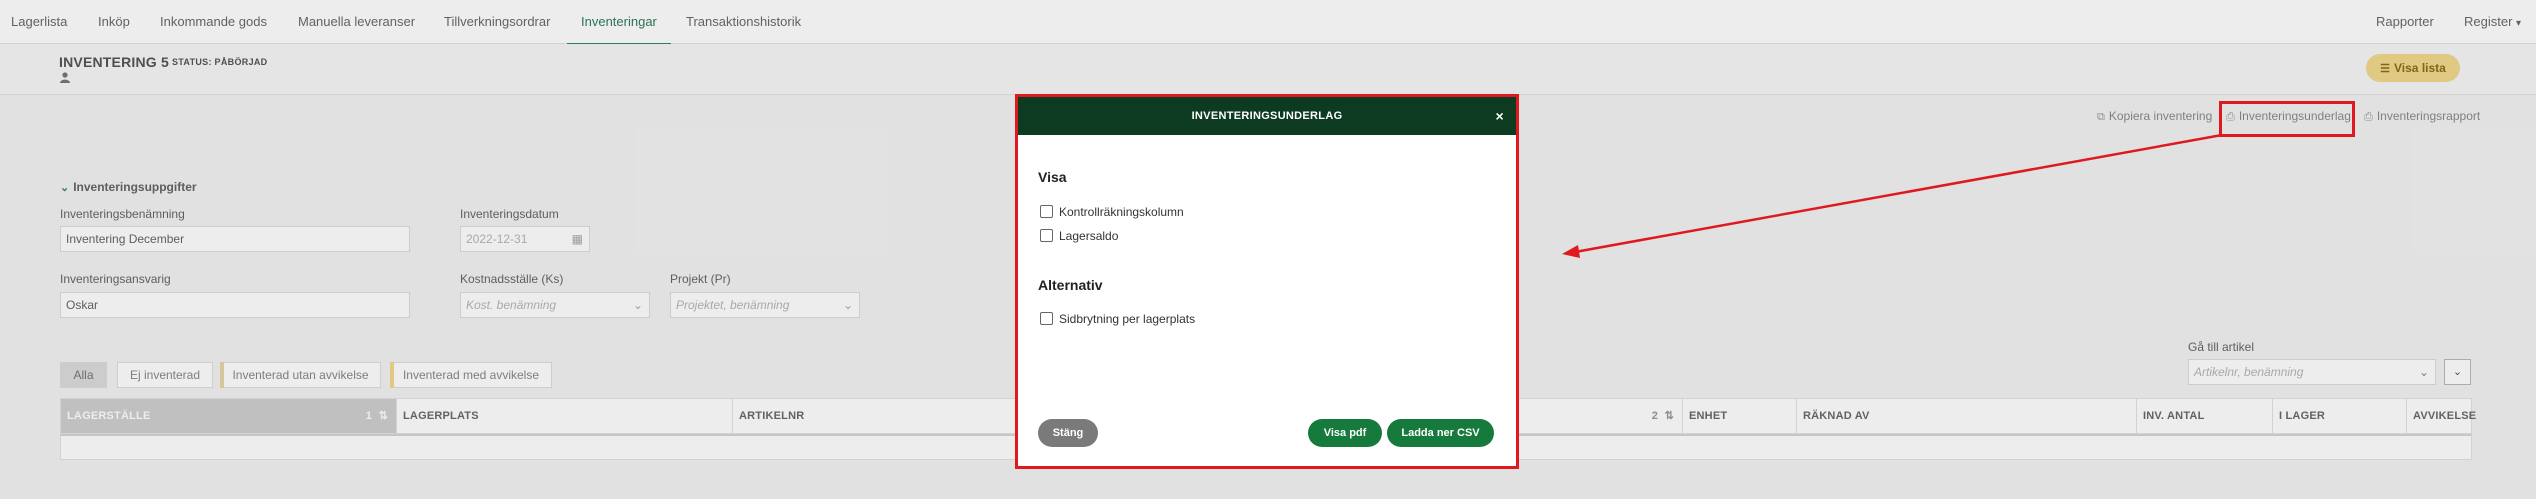 Image resolution: width=2536 pixels, height=499 pixels. What do you see at coordinates (1070, 285) in the screenshot?
I see `alternativ-heading: Alternativ` at bounding box center [1070, 285].